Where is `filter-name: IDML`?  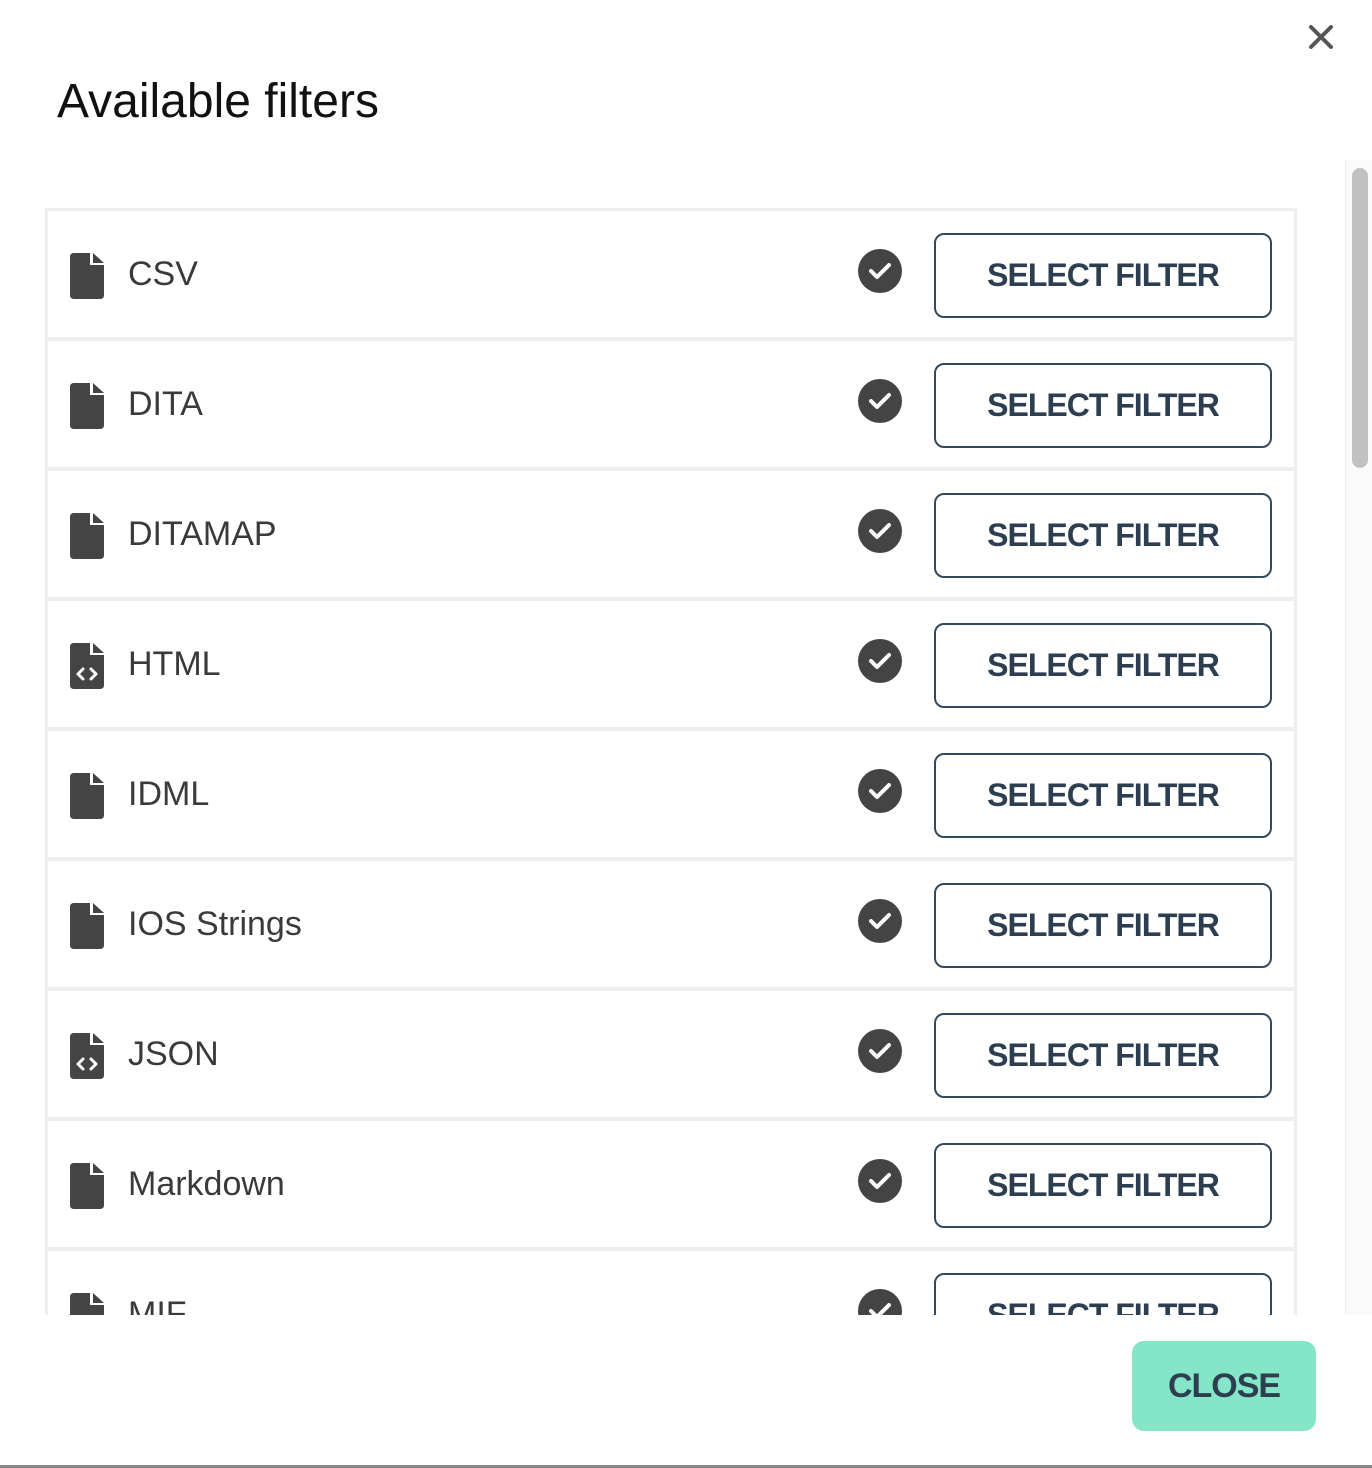
filter-name: IDML is located at coordinates (169, 794).